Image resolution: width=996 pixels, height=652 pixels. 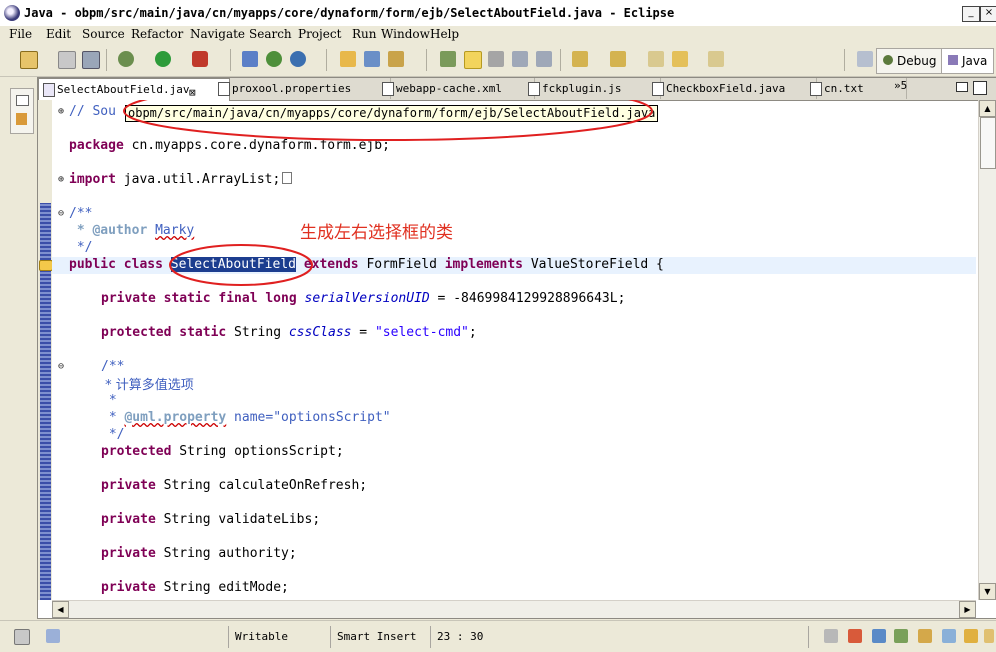 I want to click on eclipse-icon, so click(x=12, y=13).